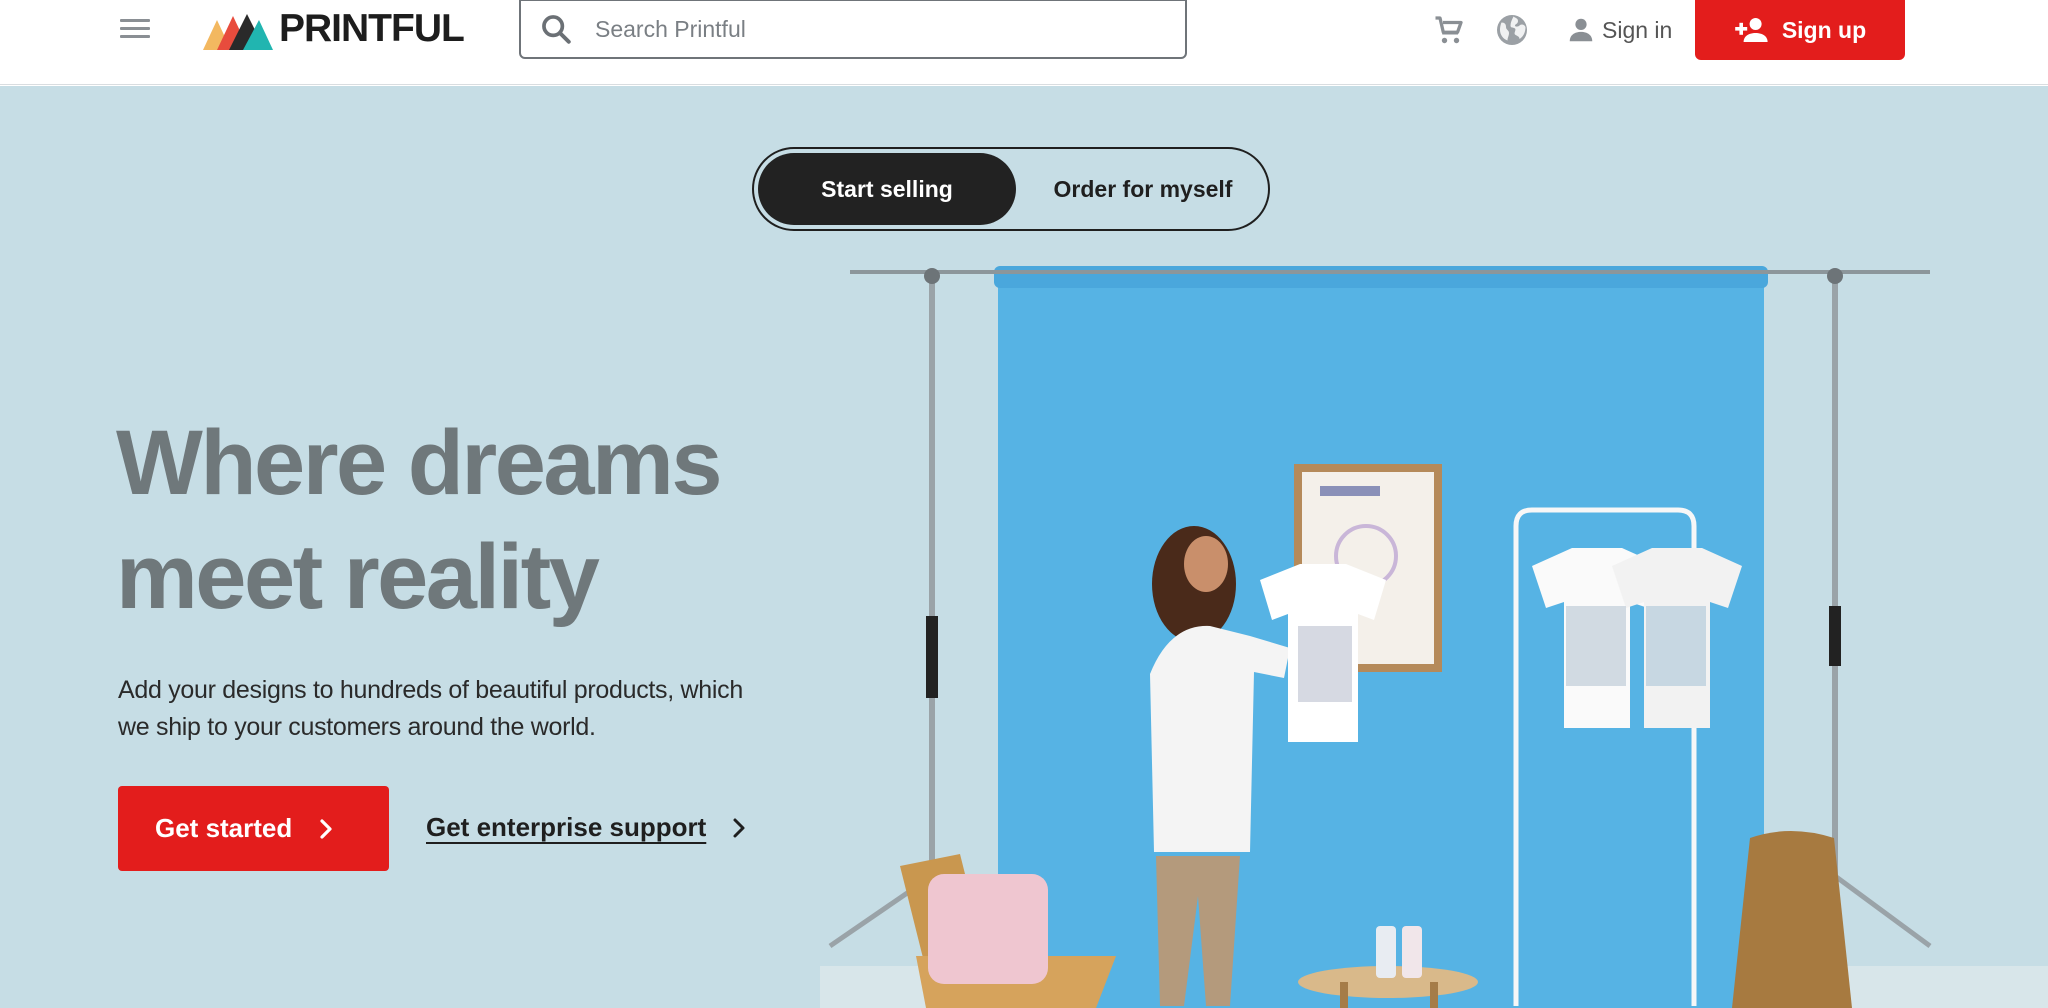  I want to click on logo-mark-icon, so click(238, 32).